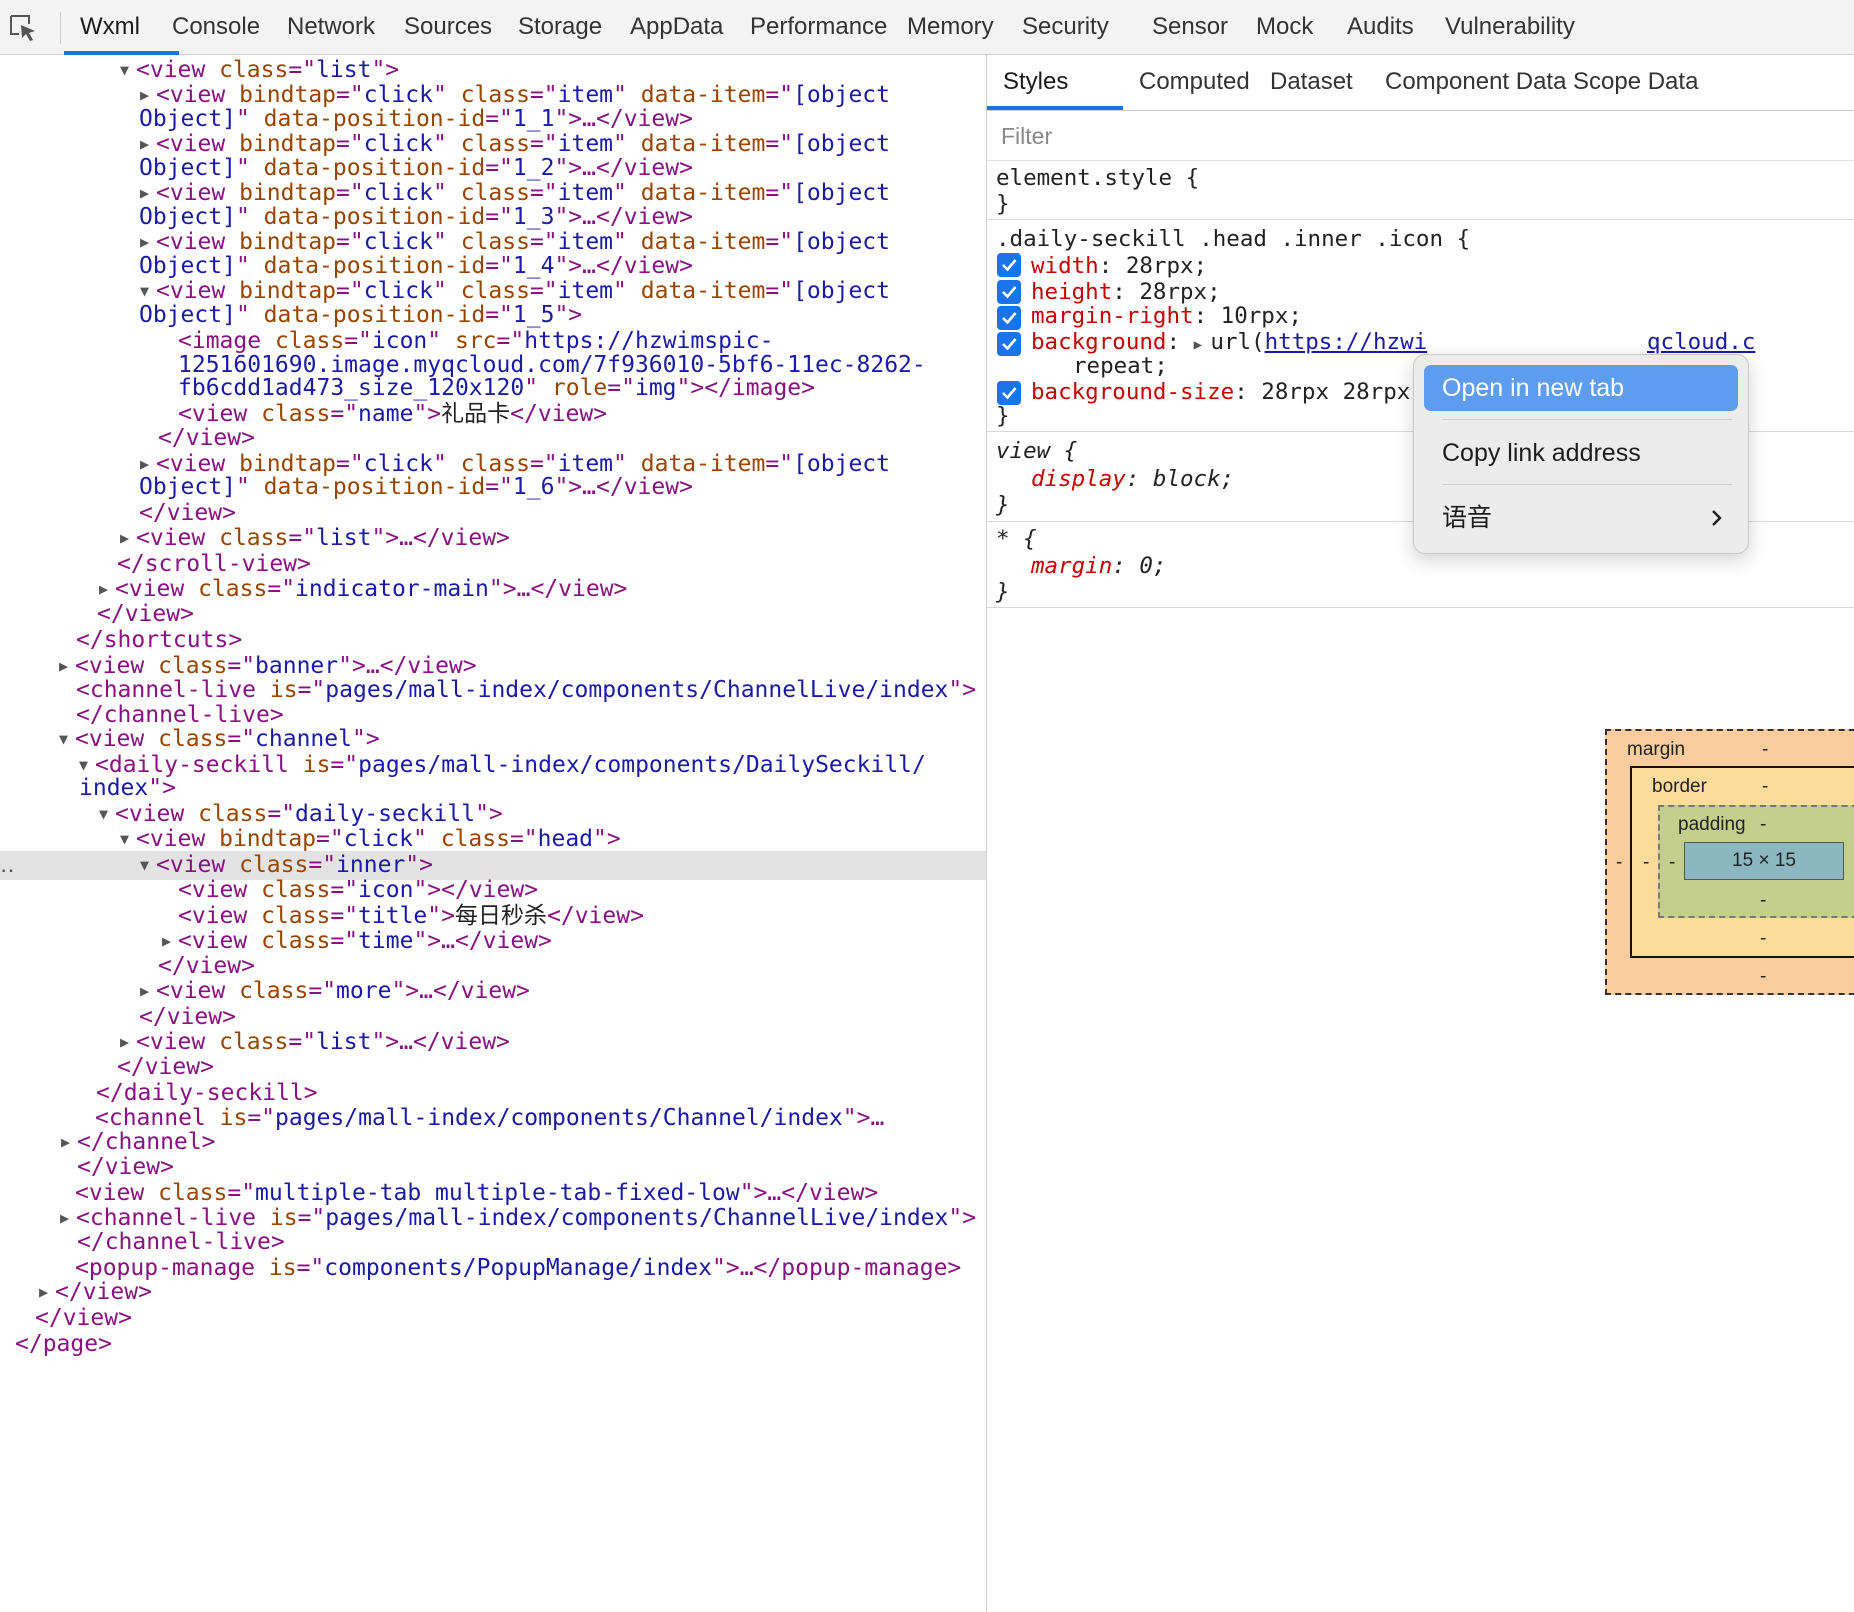 Image resolution: width=1854 pixels, height=1612 pixels. Describe the element at coordinates (331, 27) in the screenshot. I see `tab-network: Network` at that location.